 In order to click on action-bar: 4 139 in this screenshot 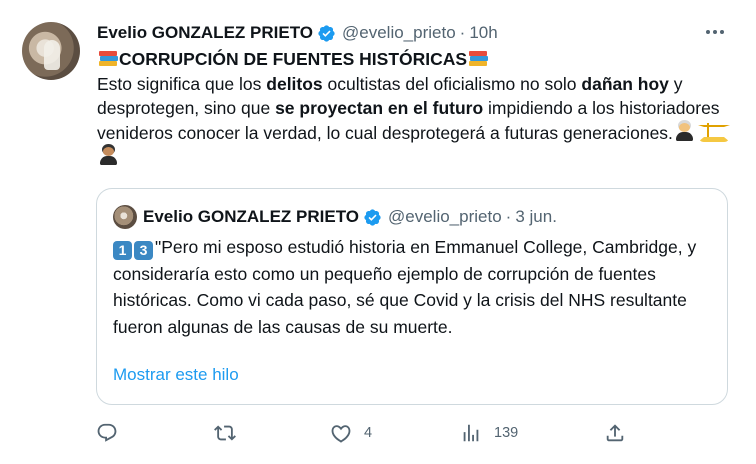, I will do `click(366, 433)`.